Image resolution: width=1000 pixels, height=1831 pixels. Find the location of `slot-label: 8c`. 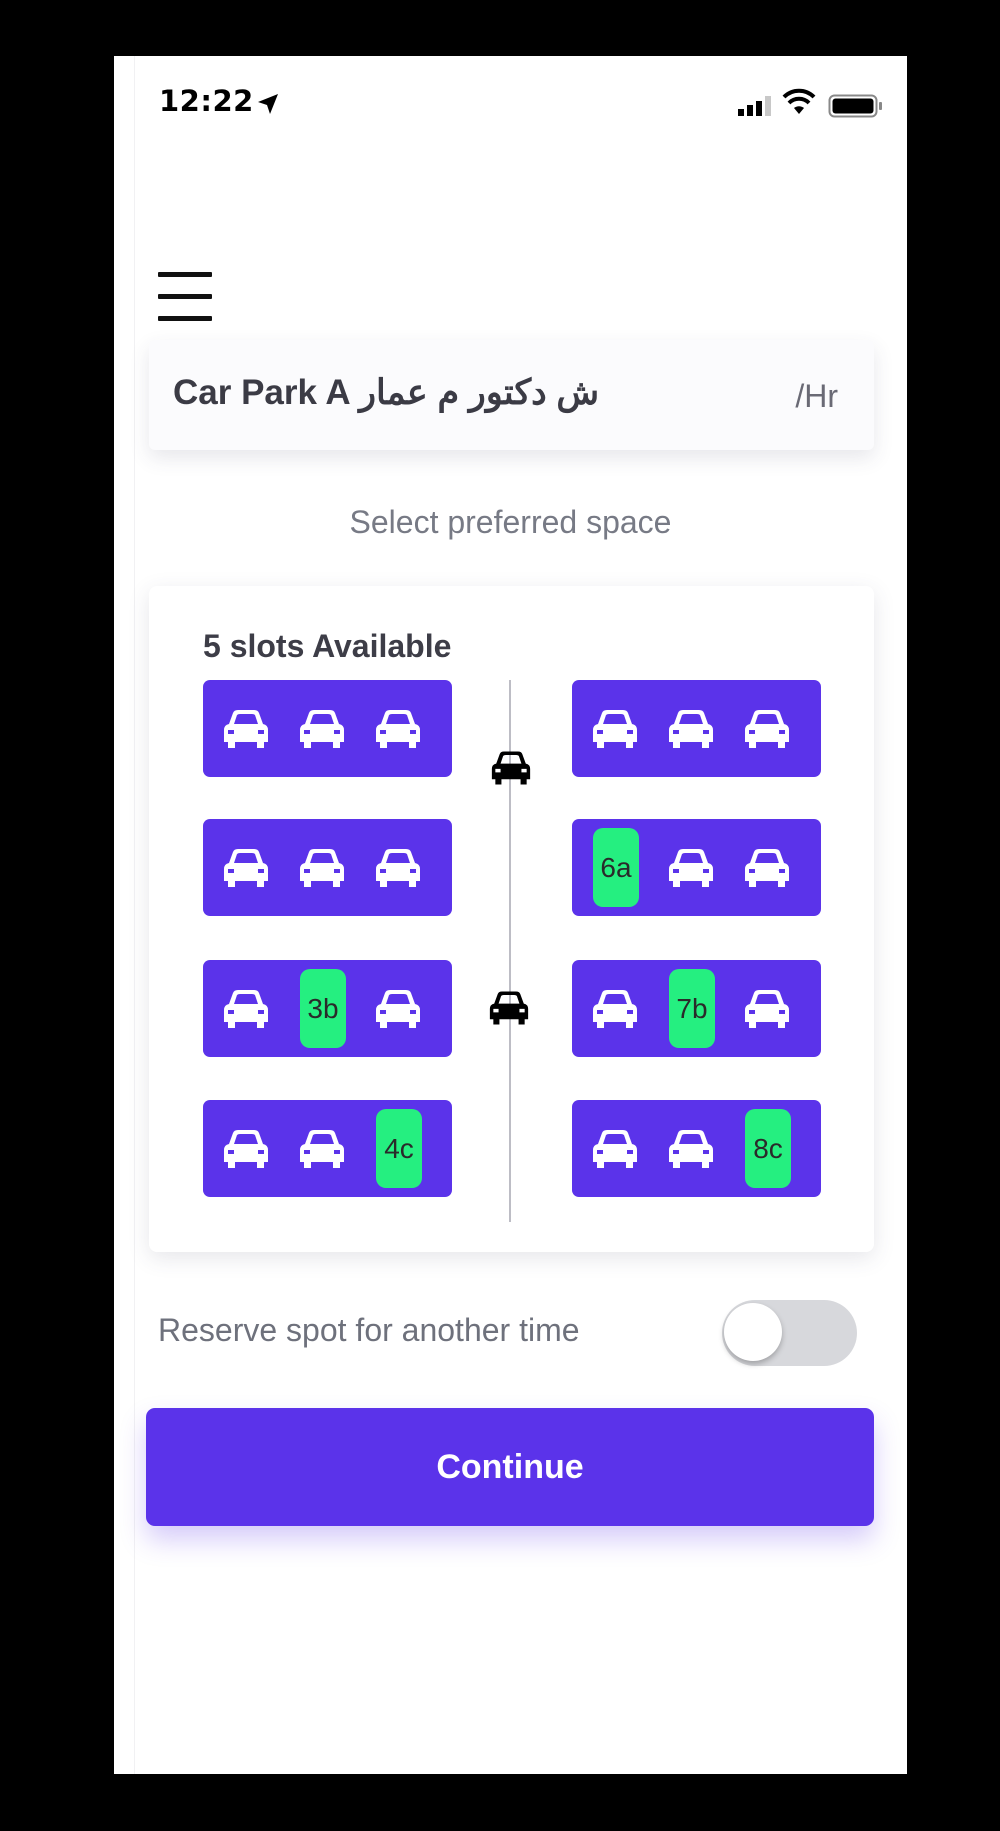

slot-label: 8c is located at coordinates (768, 1148).